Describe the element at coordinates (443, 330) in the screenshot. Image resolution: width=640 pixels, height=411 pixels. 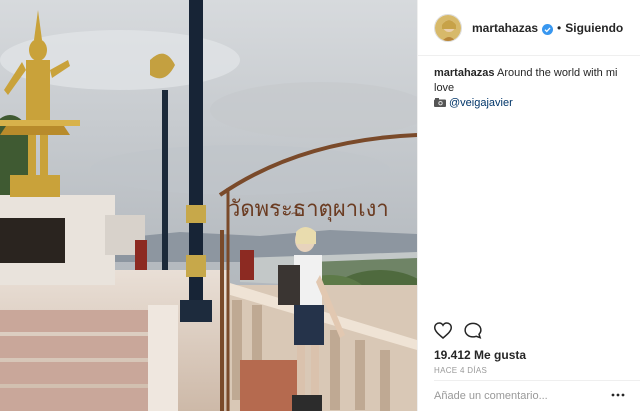
I see `heart-icon` at that location.